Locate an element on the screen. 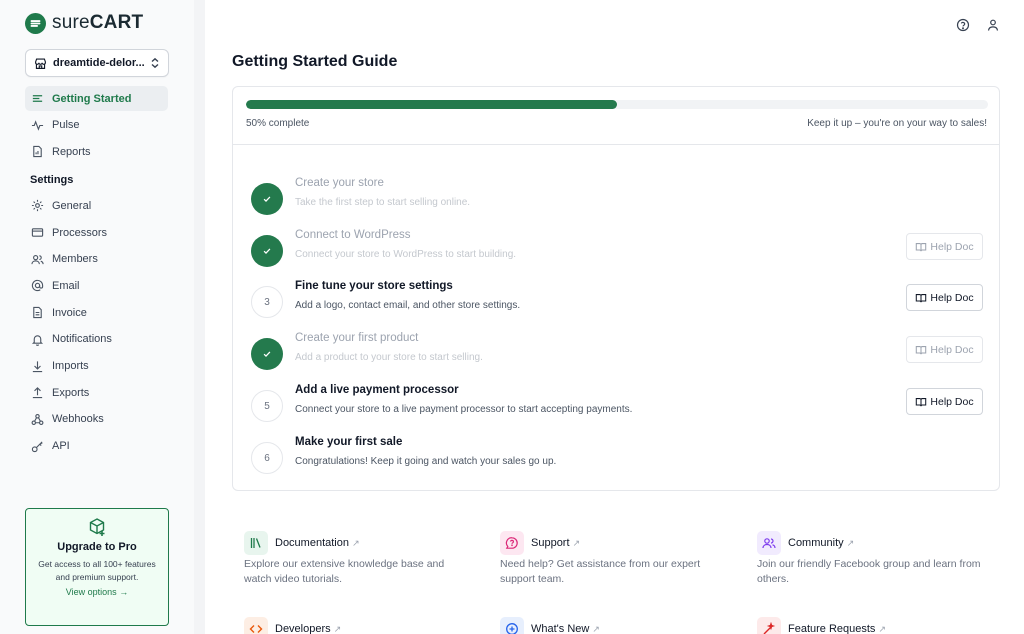 The image size is (1024, 634). developers-link: Developers ↗ is located at coordinates (308, 628).